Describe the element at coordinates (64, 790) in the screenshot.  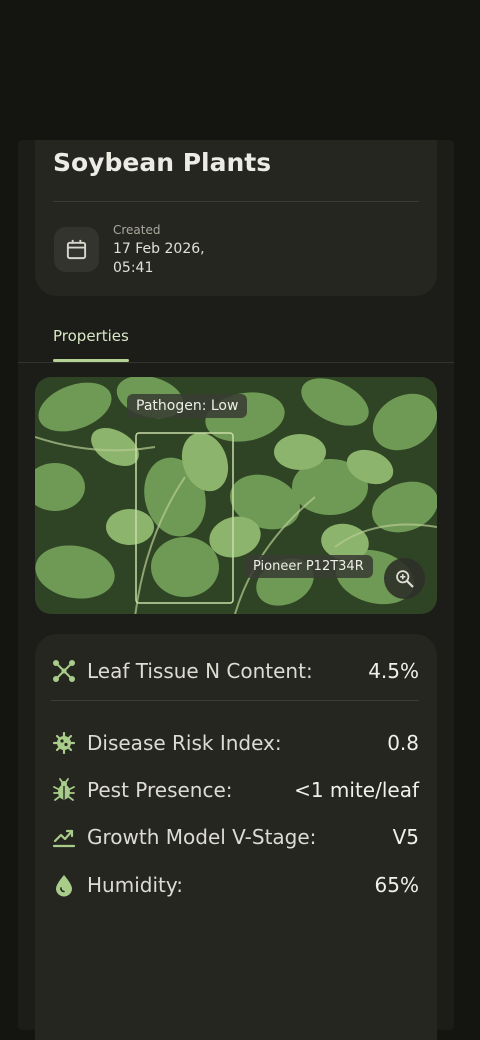
I see `bug-icon` at that location.